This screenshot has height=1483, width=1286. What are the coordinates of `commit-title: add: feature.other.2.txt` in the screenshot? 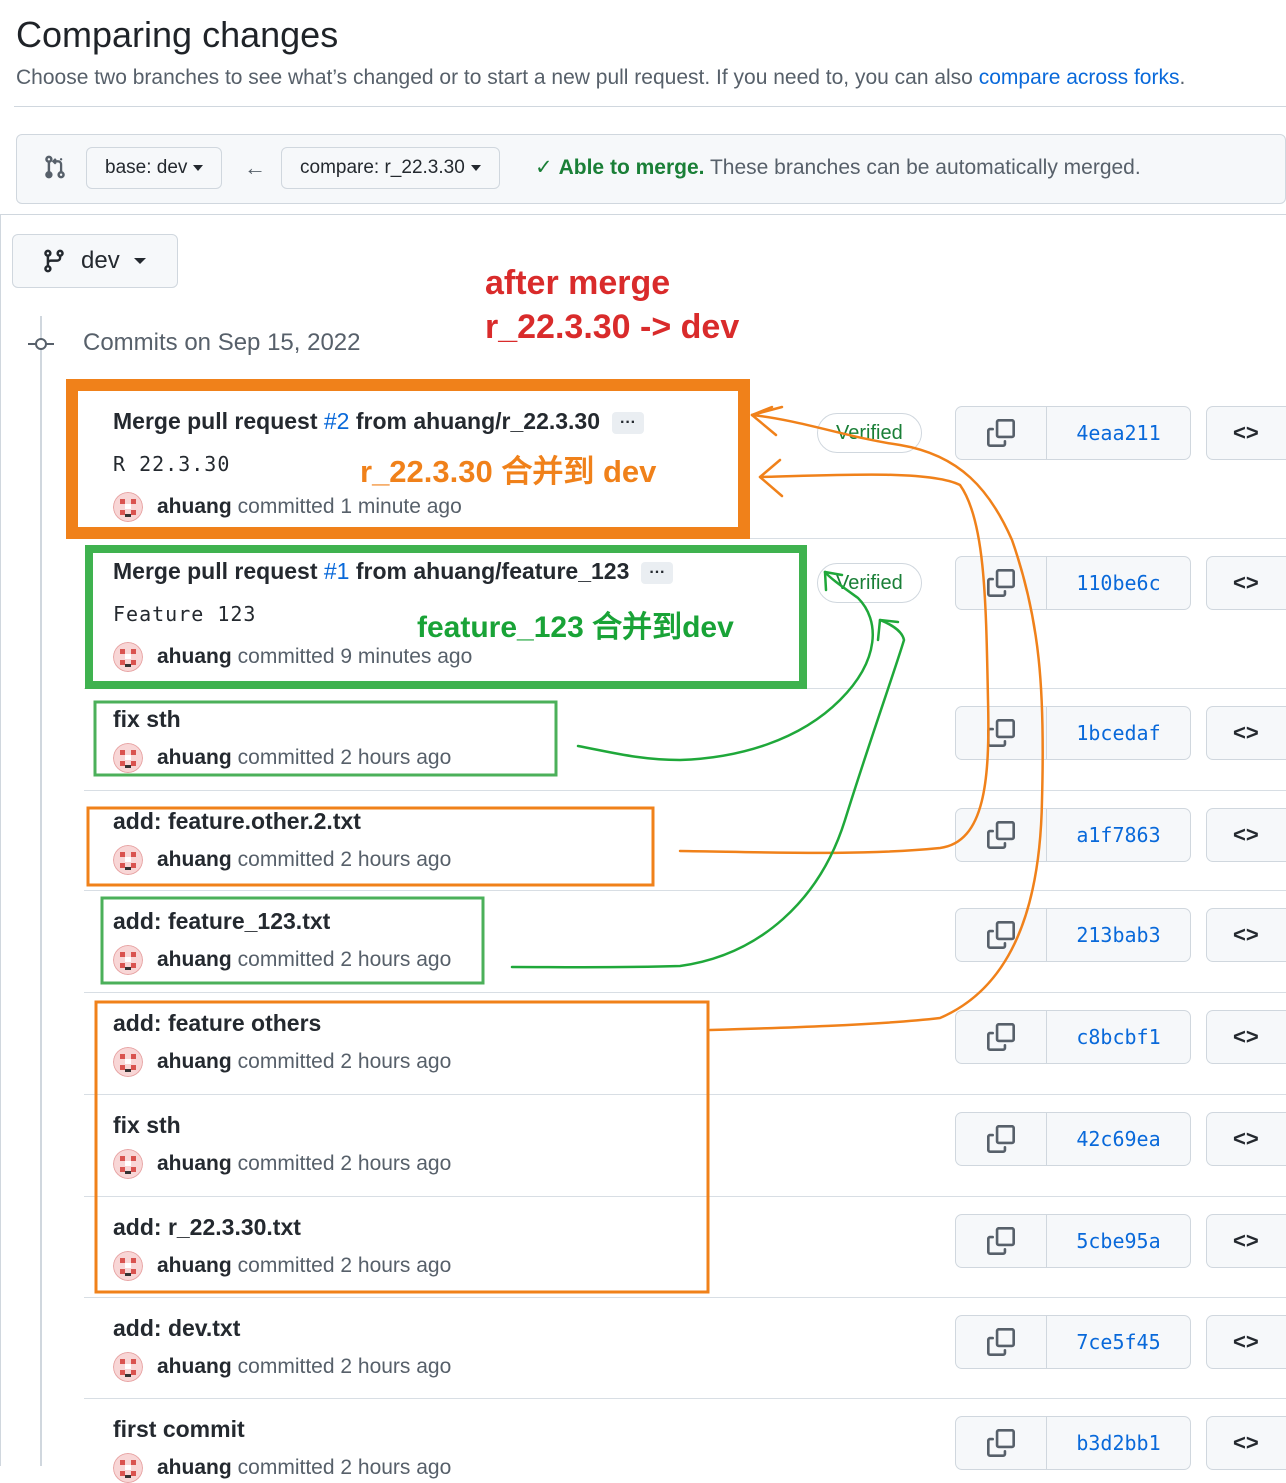 It's located at (237, 821).